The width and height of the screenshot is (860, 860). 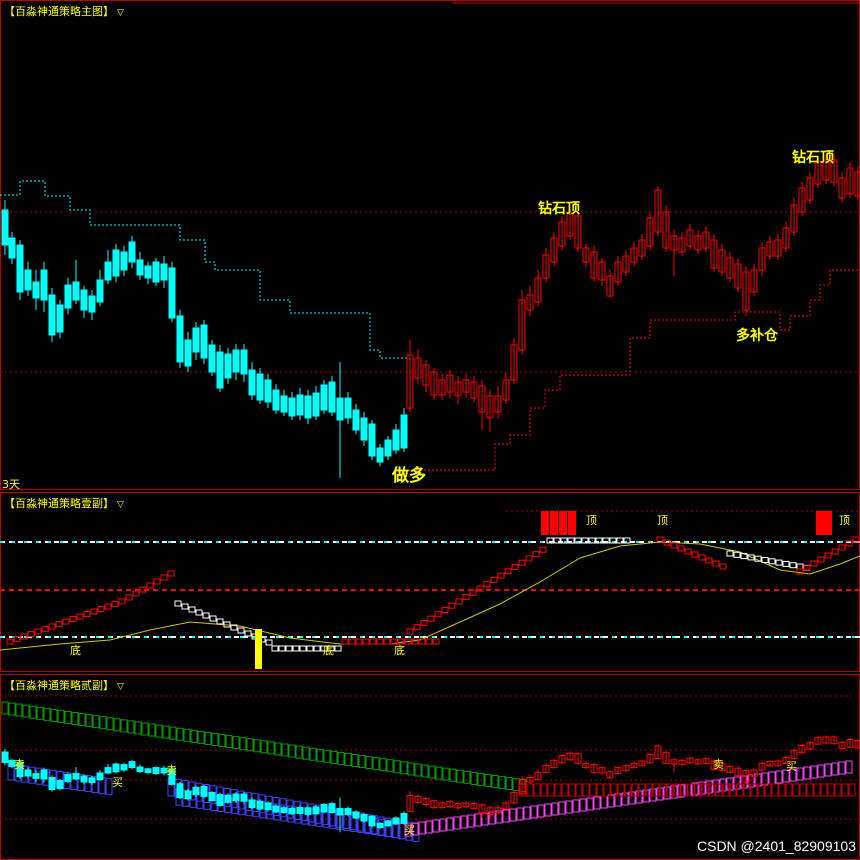 I want to click on main-panel-title: 【百淼神通策略主图】 ▽, so click(x=64, y=11).